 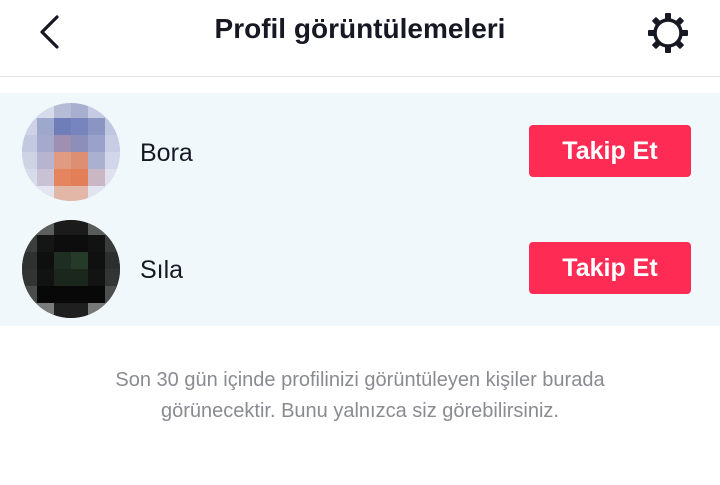 I want to click on viewer-name: Sıla, so click(x=161, y=270).